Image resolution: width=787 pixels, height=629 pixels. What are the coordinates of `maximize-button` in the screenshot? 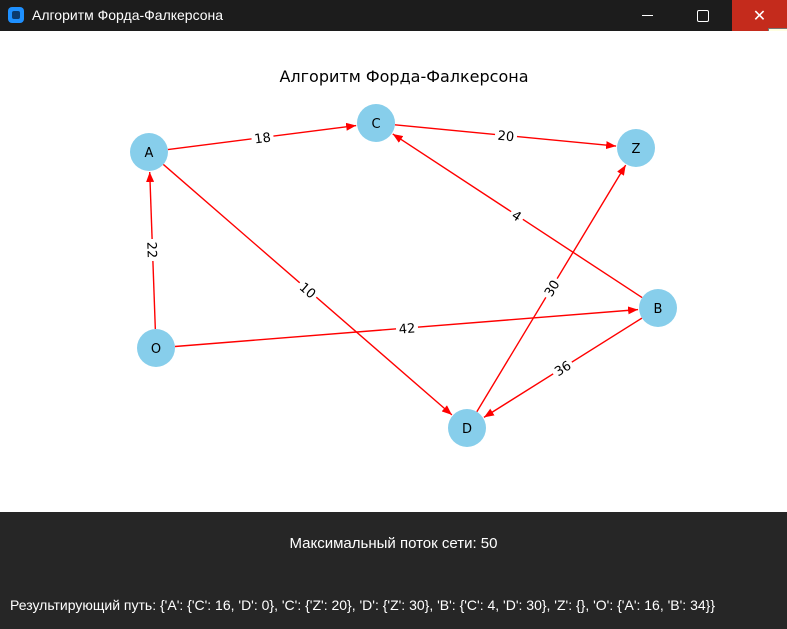 It's located at (702, 15).